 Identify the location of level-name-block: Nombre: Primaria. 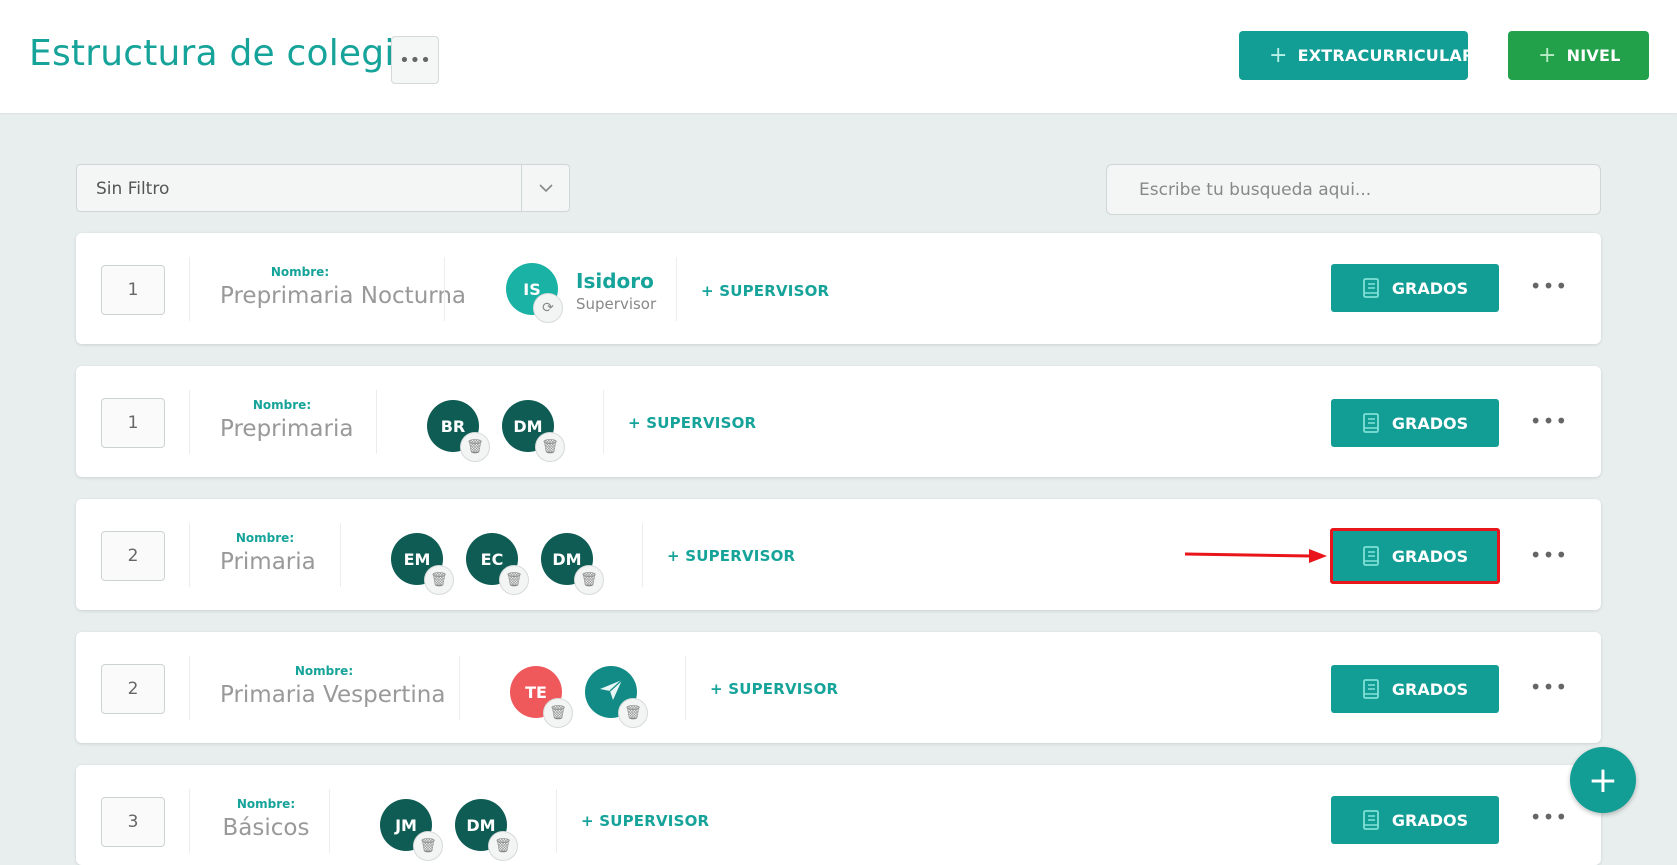
(268, 553).